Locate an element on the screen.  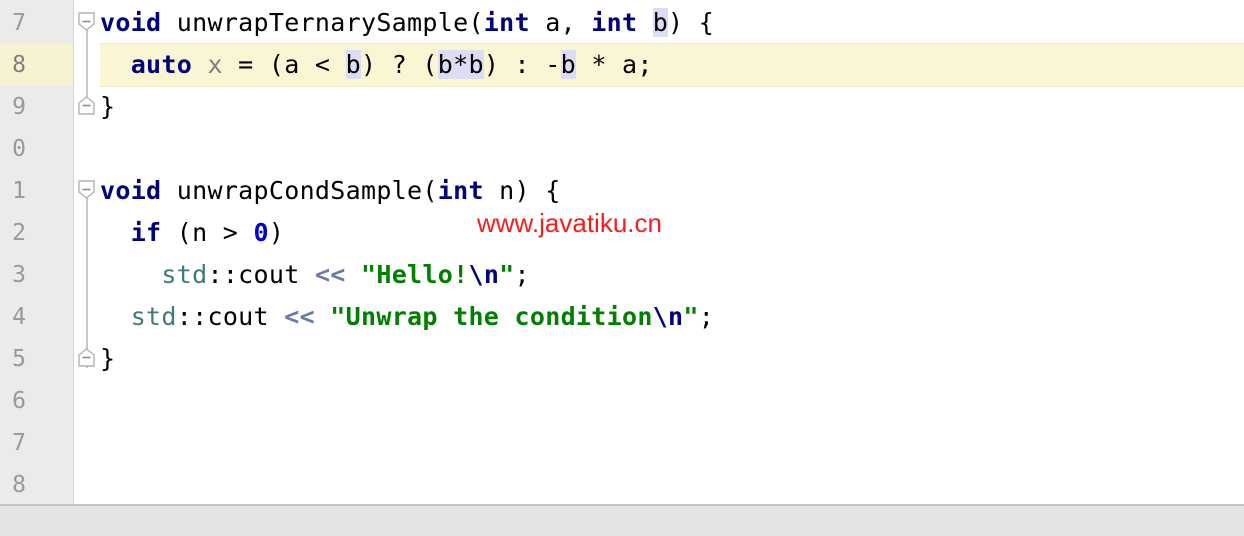
code-line: void unwrapCondSample(int n) { is located at coordinates (672, 191).